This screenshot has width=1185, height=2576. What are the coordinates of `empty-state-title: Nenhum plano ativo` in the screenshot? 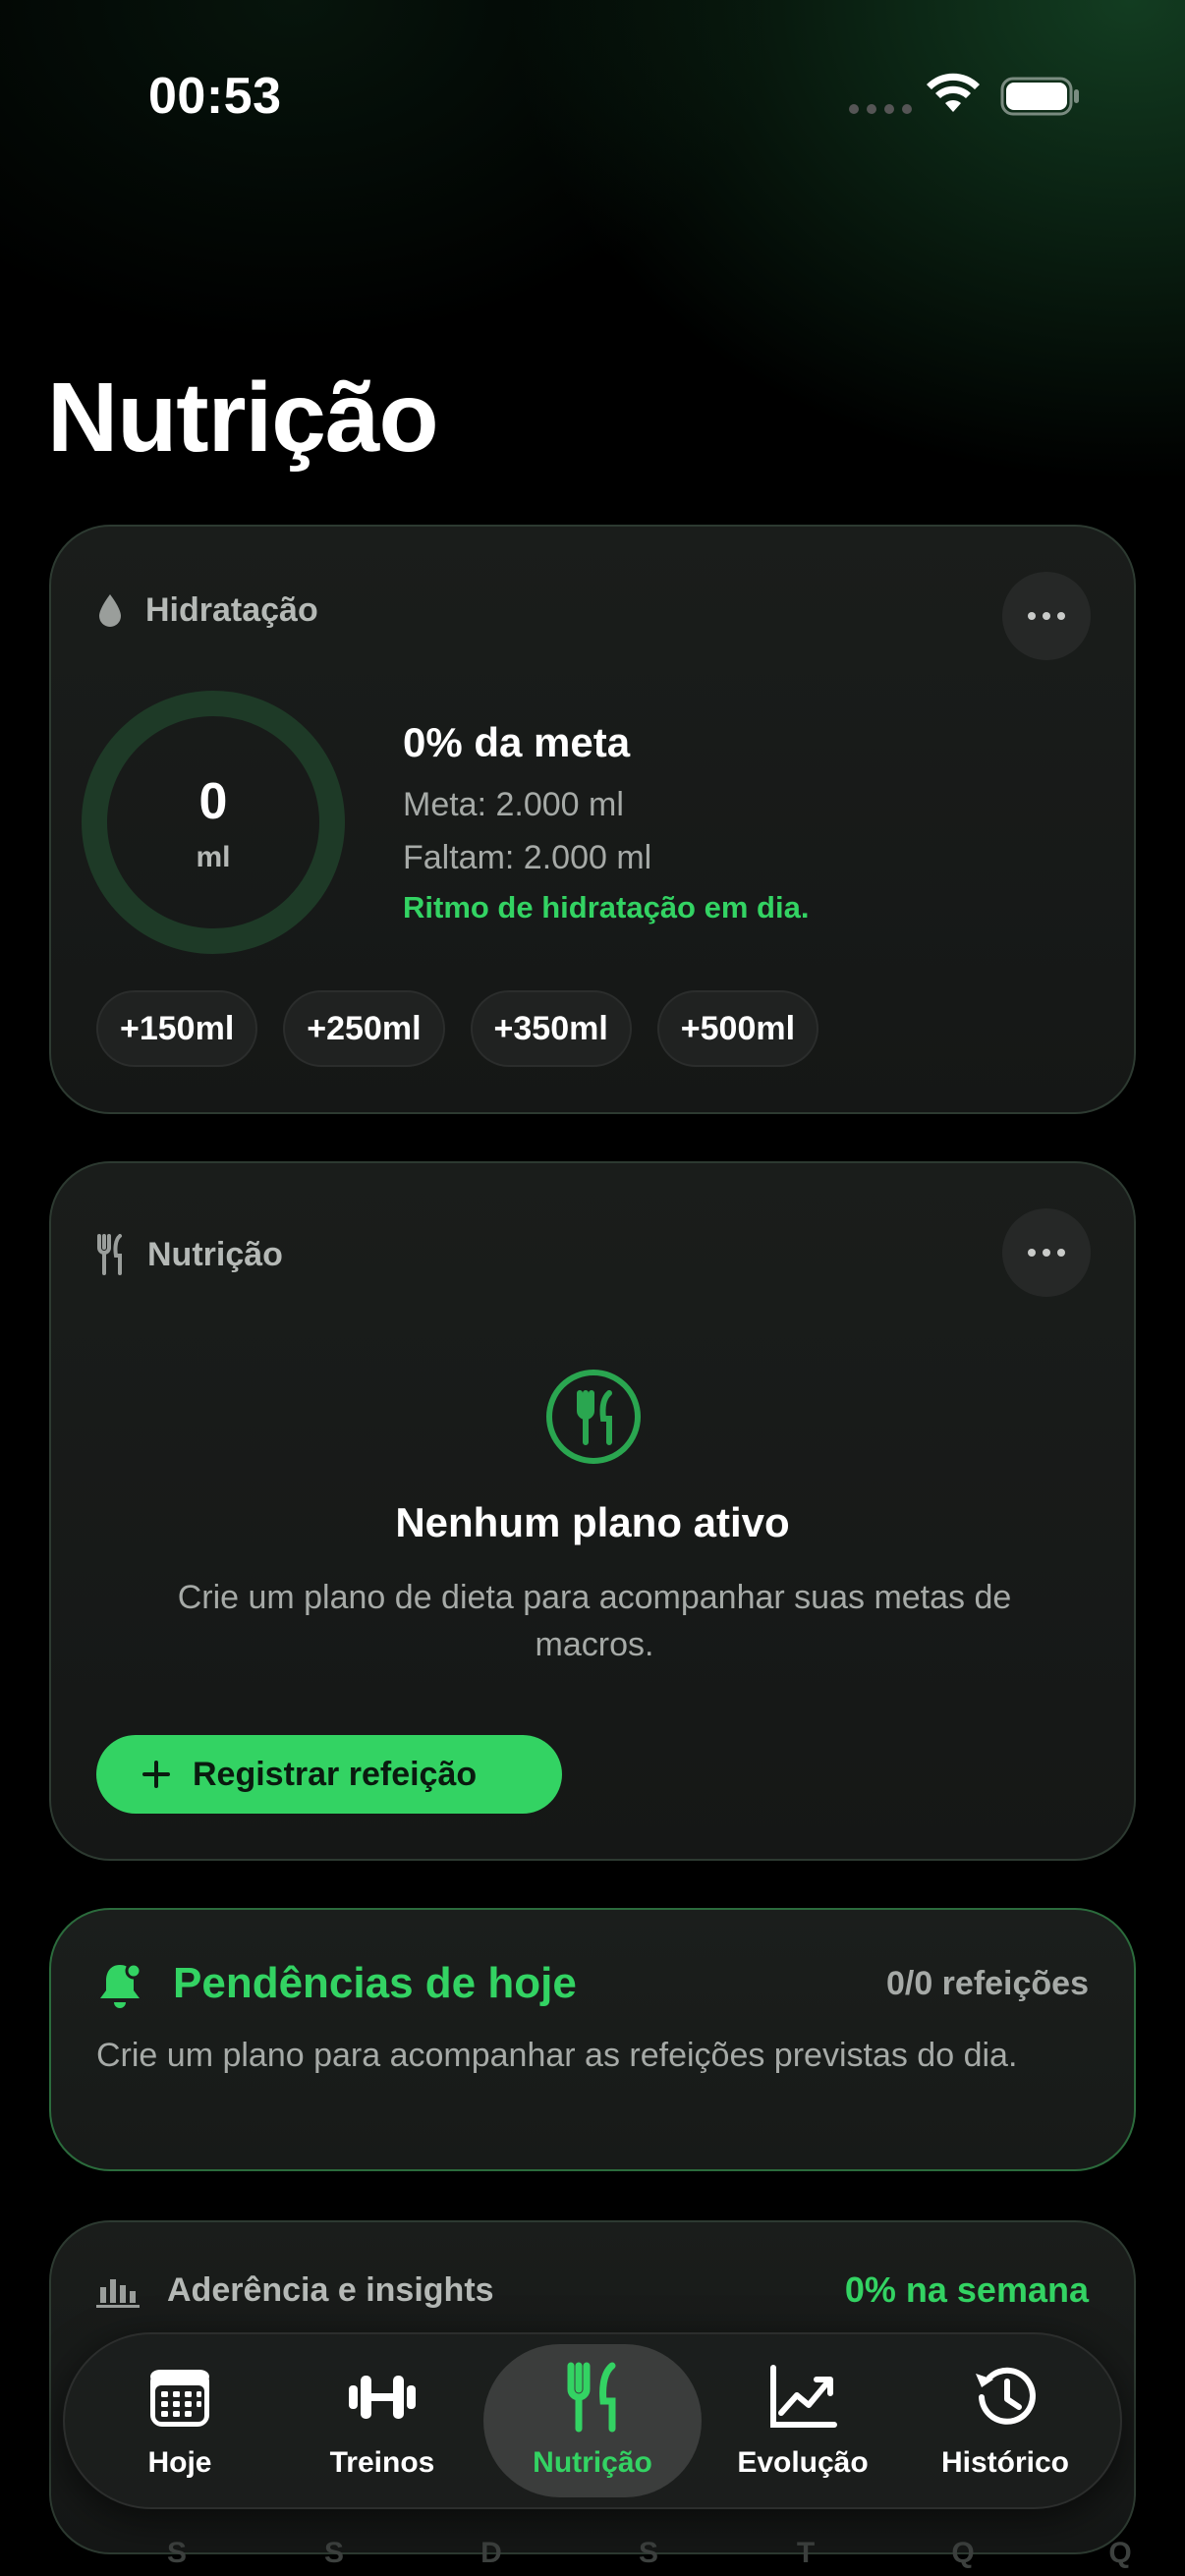 It's located at (592, 1522).